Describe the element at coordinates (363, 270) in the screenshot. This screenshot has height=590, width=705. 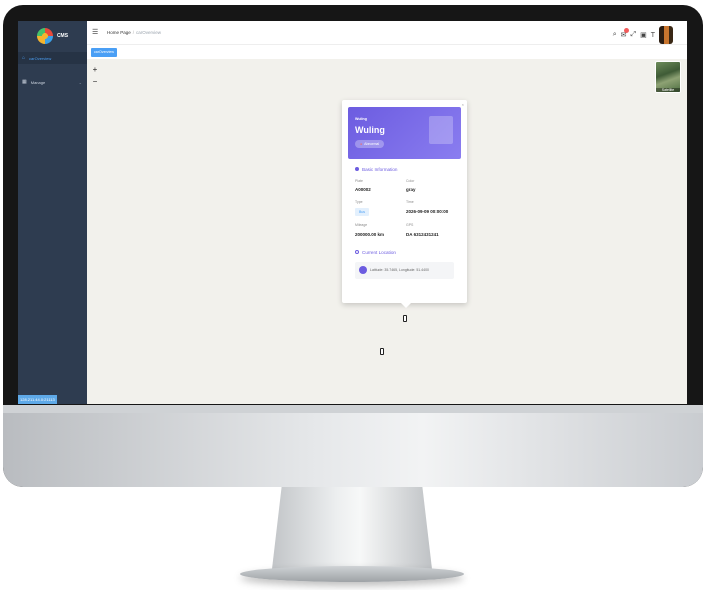
I see `location-pin-icon` at that location.